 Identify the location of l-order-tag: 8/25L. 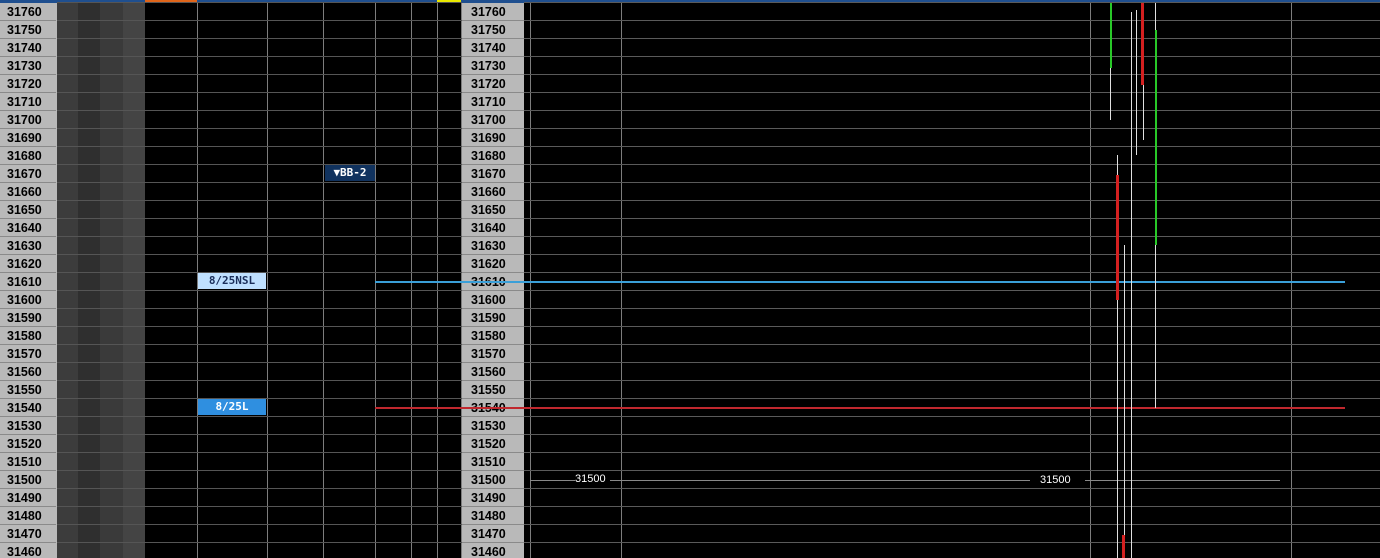
(232, 407).